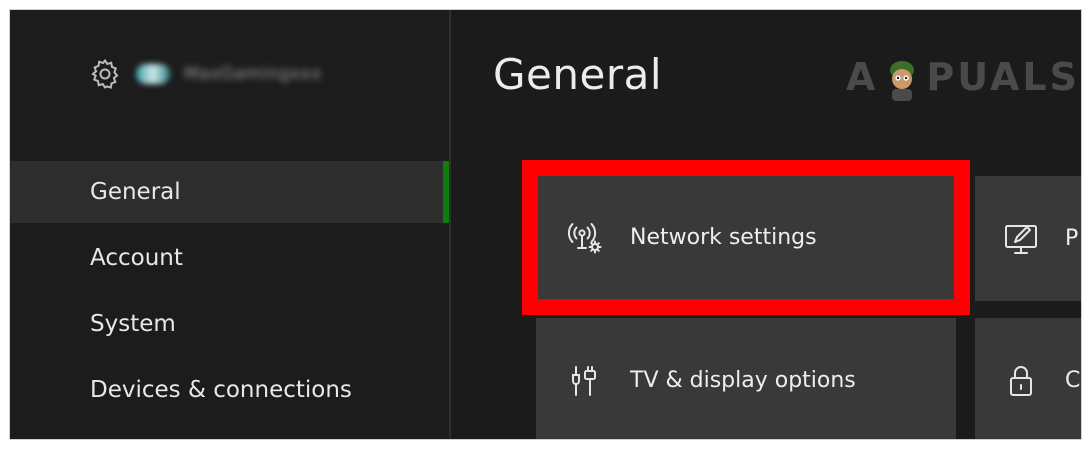 The image size is (1091, 450). What do you see at coordinates (584, 380) in the screenshot?
I see `tv-display-icon` at bounding box center [584, 380].